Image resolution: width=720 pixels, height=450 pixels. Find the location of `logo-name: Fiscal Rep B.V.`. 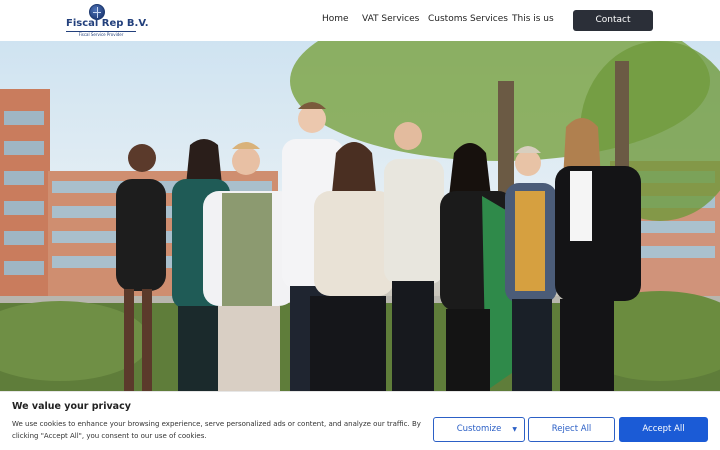

logo-name: Fiscal Rep B.V. is located at coordinates (107, 23).